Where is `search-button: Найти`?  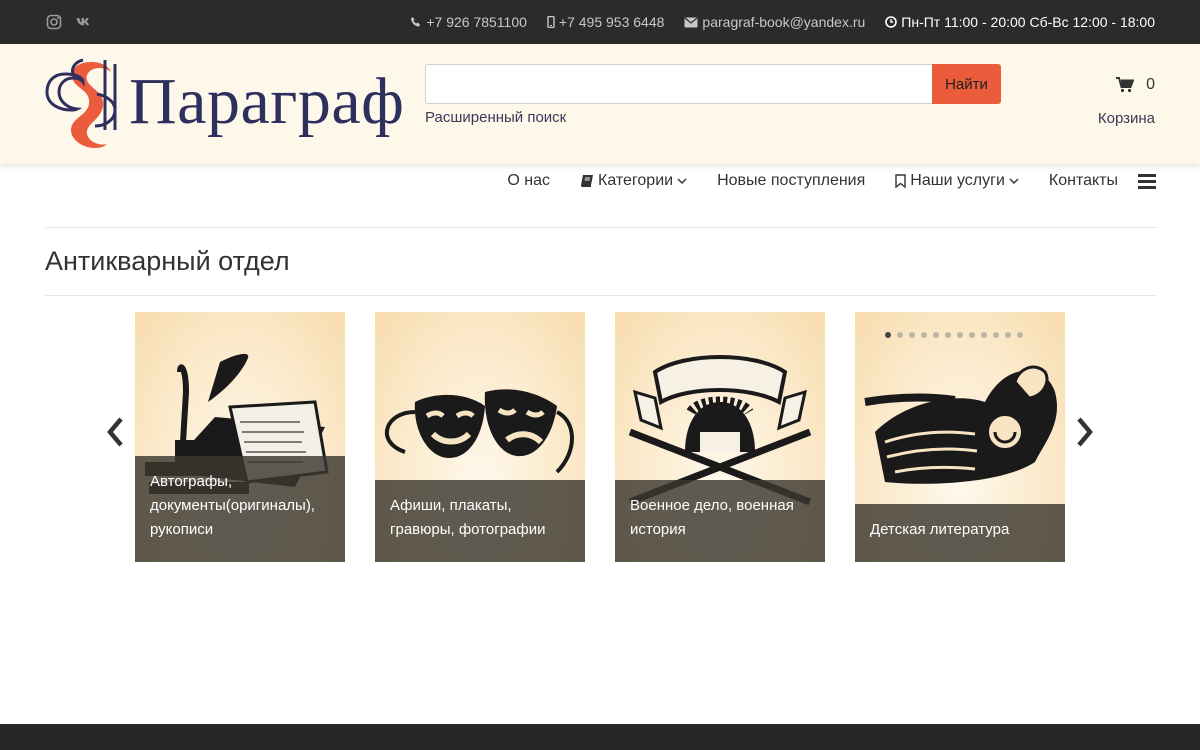
search-button: Найти is located at coordinates (966, 84).